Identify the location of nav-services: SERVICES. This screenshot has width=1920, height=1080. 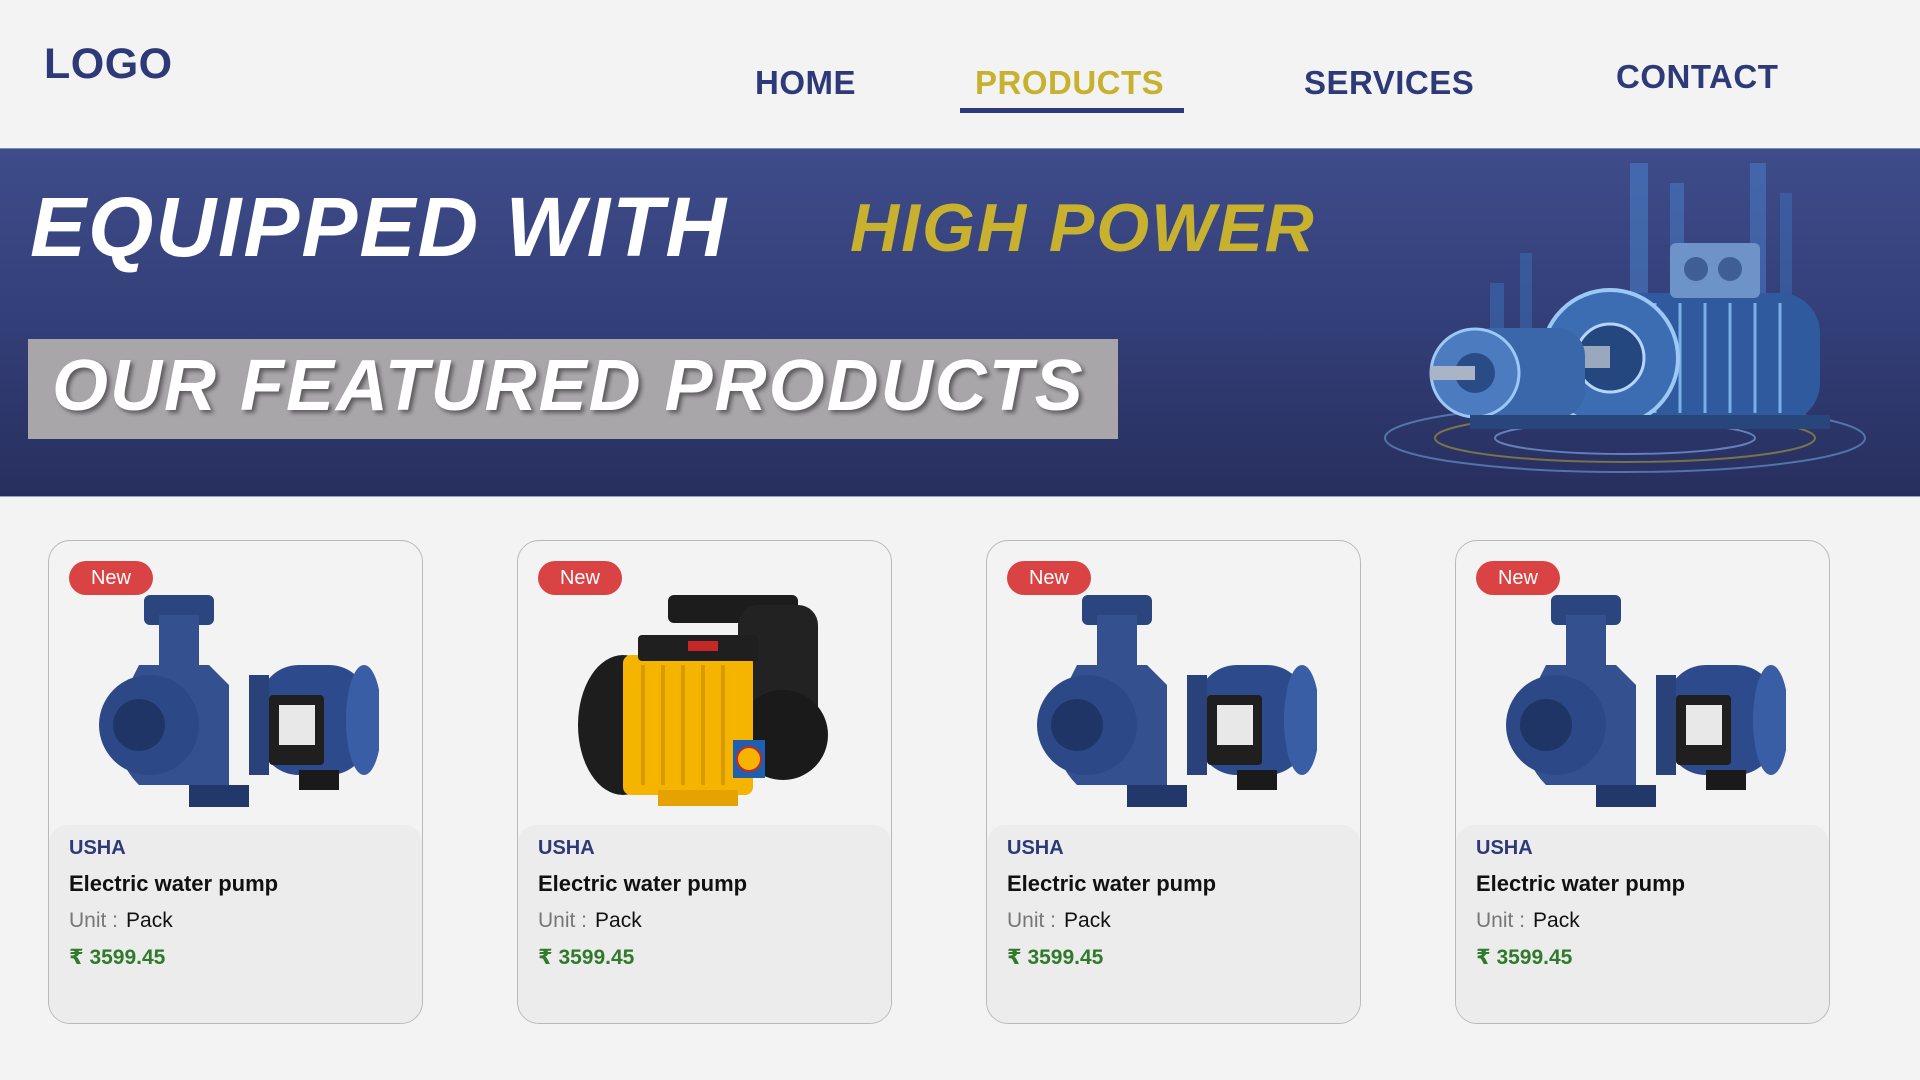
(1389, 83).